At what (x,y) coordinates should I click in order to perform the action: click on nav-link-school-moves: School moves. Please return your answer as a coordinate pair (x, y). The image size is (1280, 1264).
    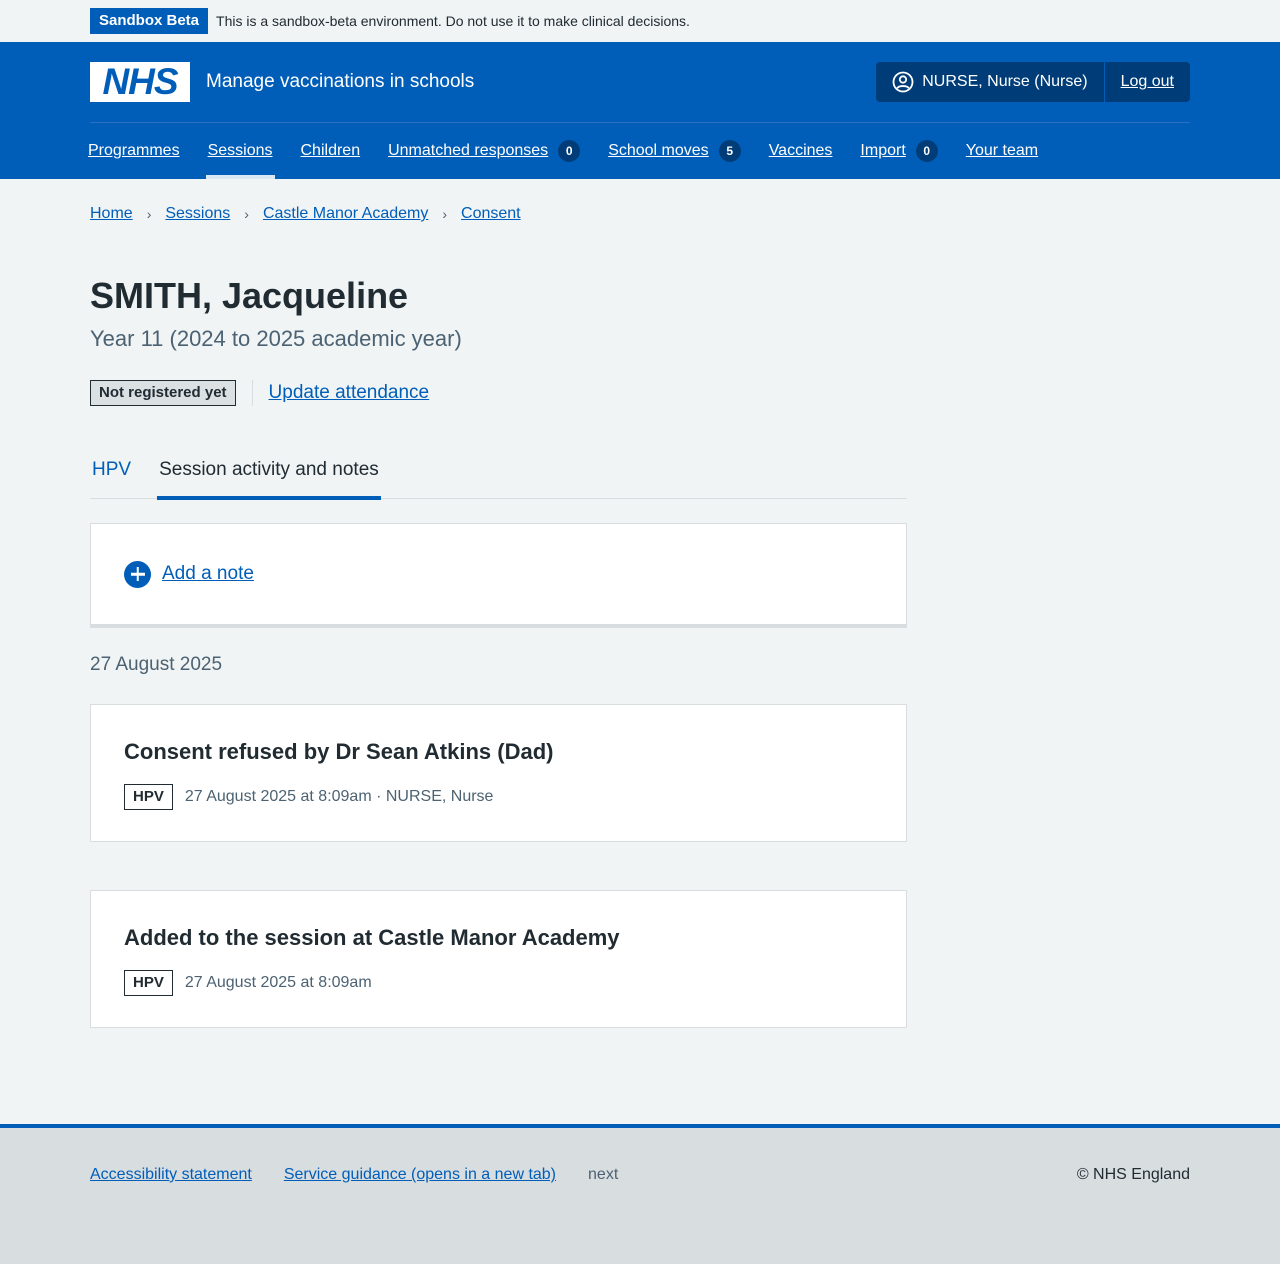
    Looking at the image, I should click on (658, 151).